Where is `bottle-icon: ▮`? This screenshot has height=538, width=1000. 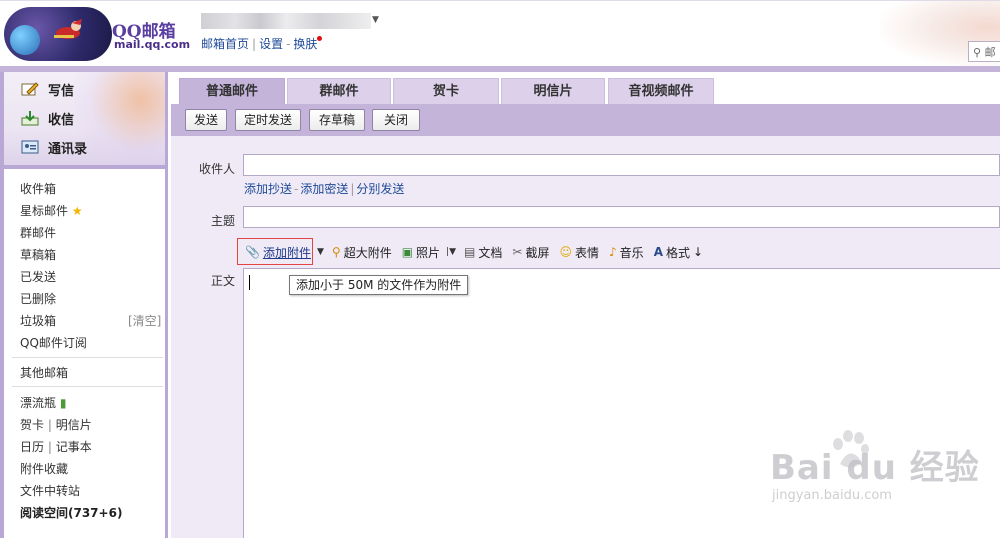
bottle-icon: ▮ is located at coordinates (63, 403).